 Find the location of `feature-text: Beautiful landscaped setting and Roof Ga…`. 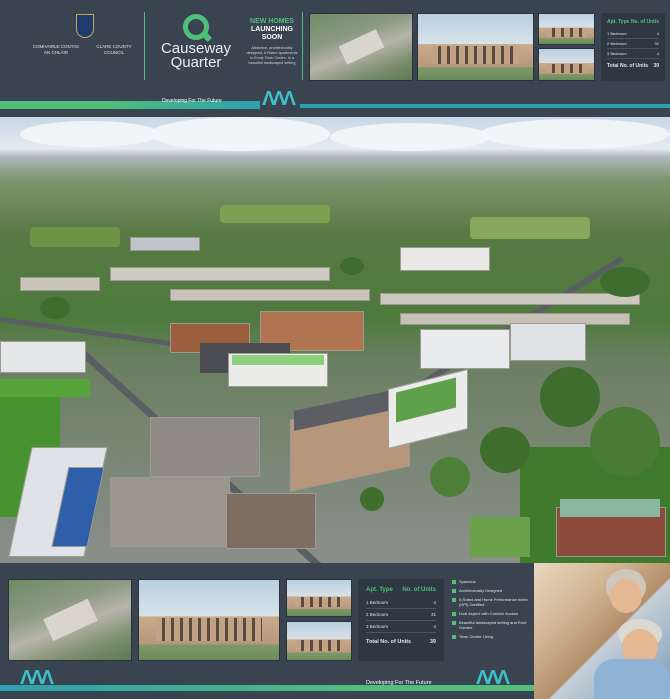

feature-text: Beautiful landscaped setting and Roof Ga… is located at coordinates (493, 625).